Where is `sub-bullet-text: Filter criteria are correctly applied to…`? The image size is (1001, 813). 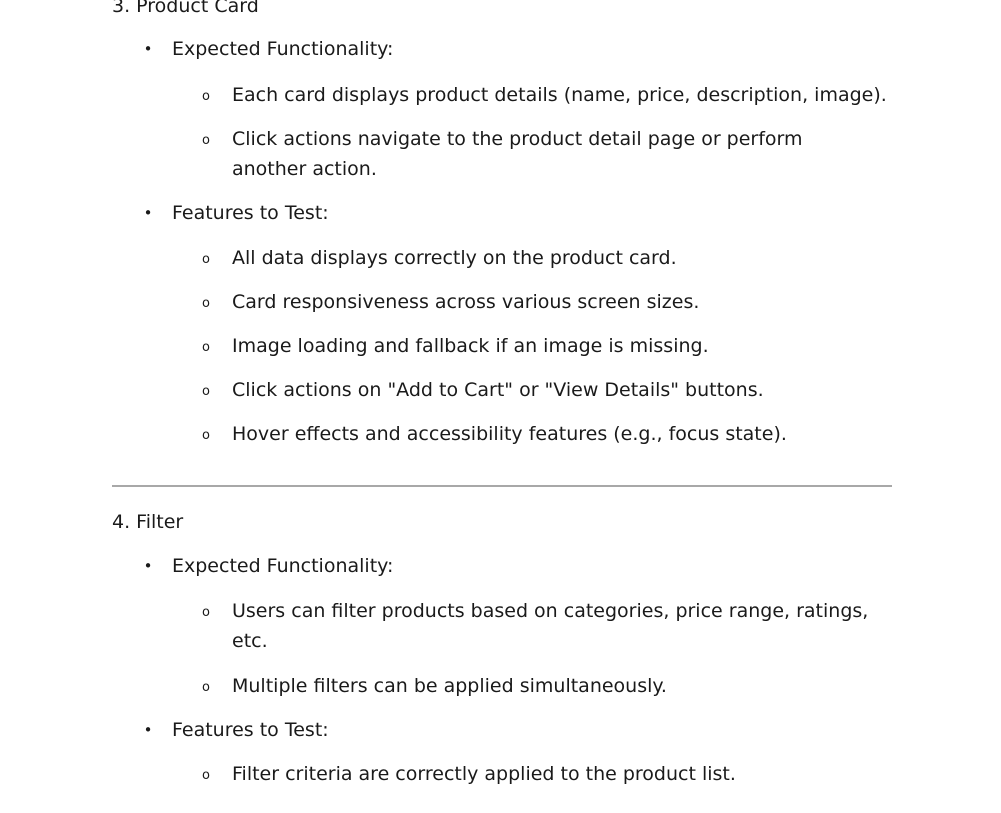
sub-bullet-text: Filter criteria are correctly applied to… is located at coordinates (484, 774).